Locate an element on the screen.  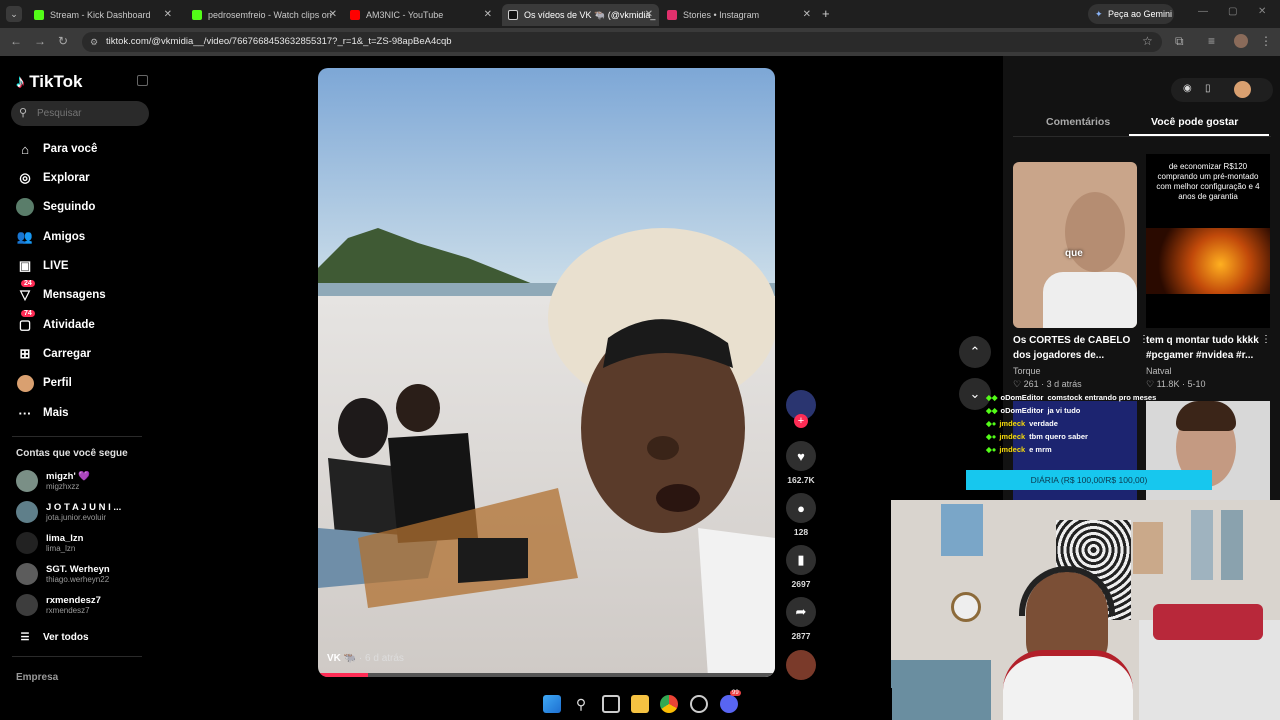
nav-mais: ··· Mais is located at coordinates (42, 413).